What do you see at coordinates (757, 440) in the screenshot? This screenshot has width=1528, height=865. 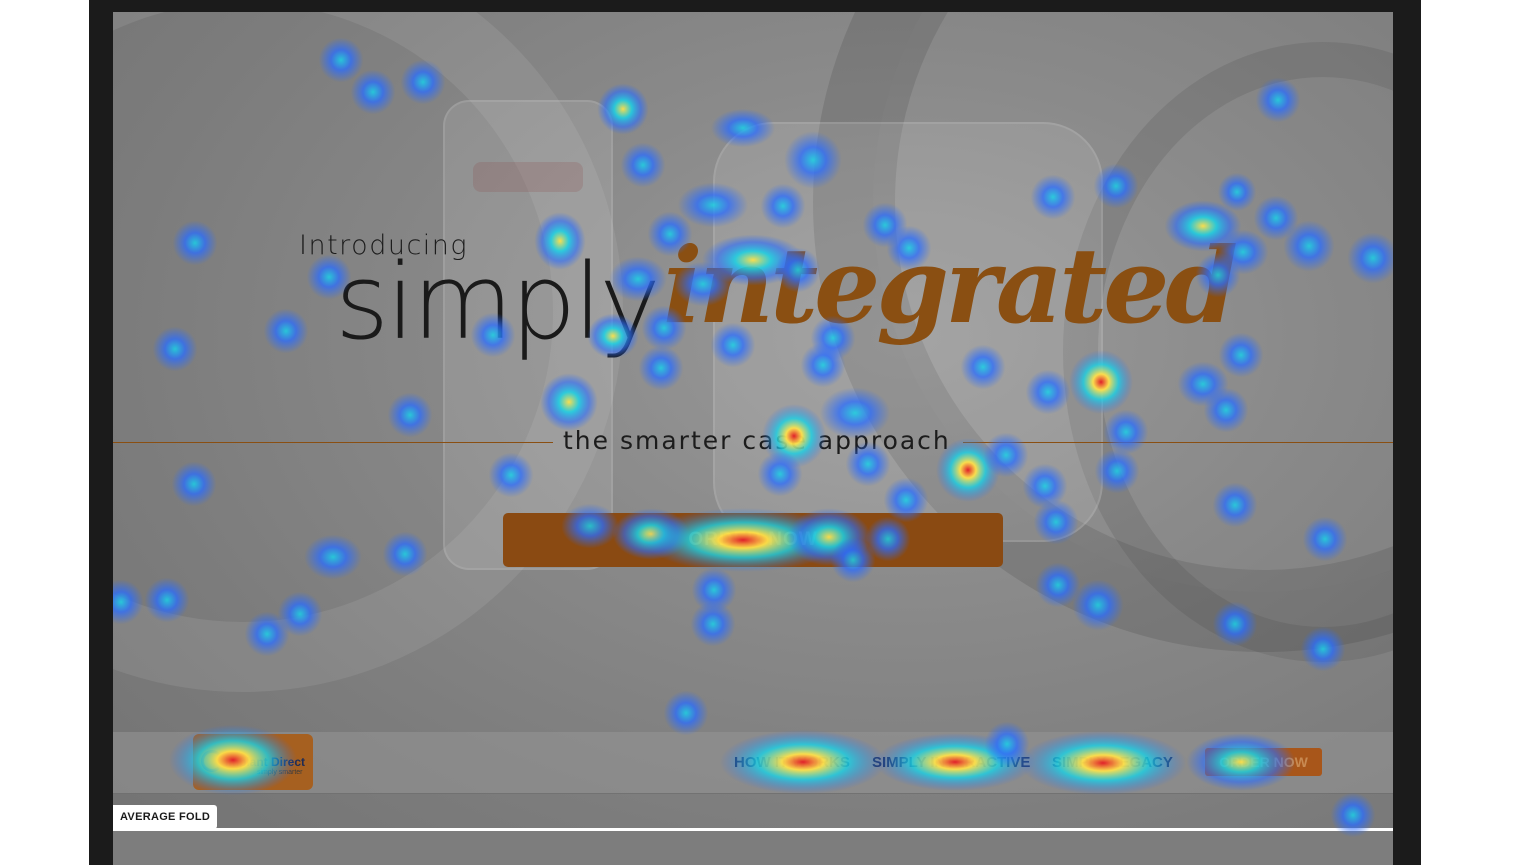 I see `hero-tagline: the smarter case approach` at bounding box center [757, 440].